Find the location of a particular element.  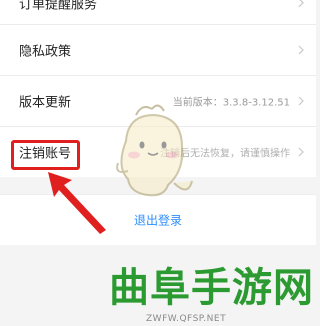

row-label: 版本更新 is located at coordinates (45, 103).